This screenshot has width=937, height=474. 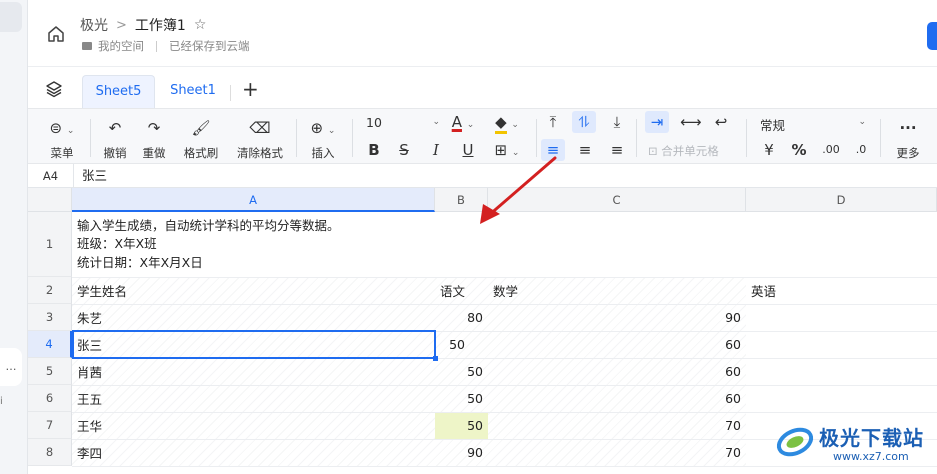 I want to click on undo-button: ↶ 撤销, so click(x=115, y=140).